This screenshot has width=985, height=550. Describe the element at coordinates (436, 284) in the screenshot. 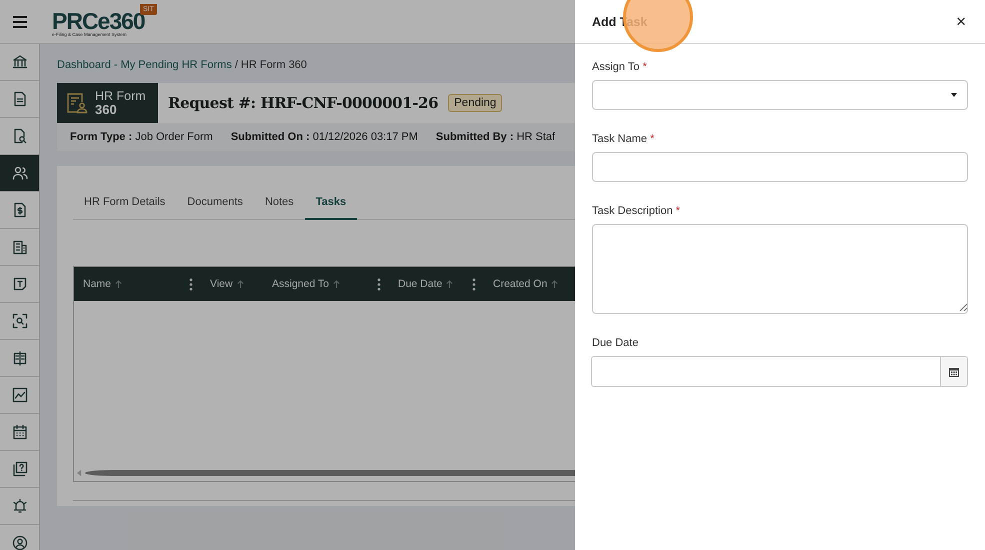

I see `column-header: Due Date` at that location.